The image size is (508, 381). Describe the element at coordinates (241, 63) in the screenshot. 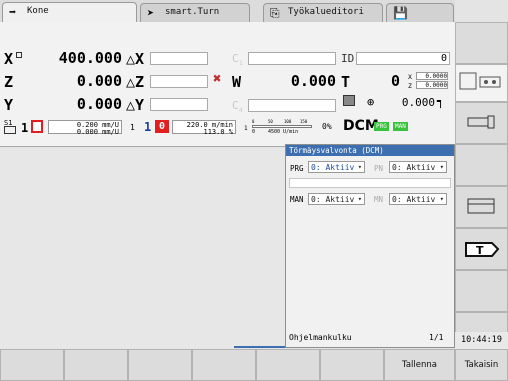

I see `c1-sub: 1` at that location.